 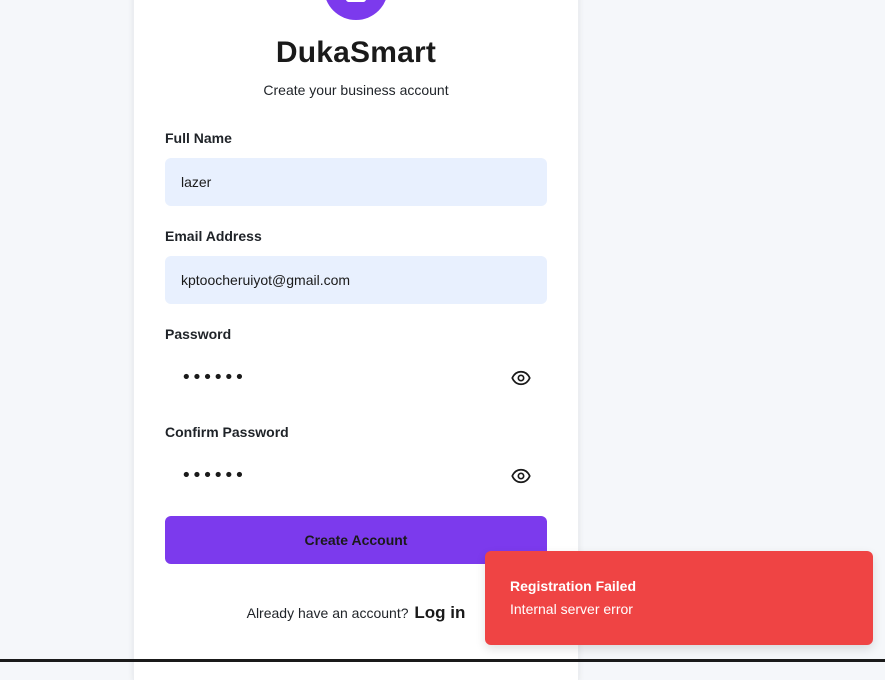 What do you see at coordinates (227, 432) in the screenshot?
I see `confirm-password-label: Confirm Password` at bounding box center [227, 432].